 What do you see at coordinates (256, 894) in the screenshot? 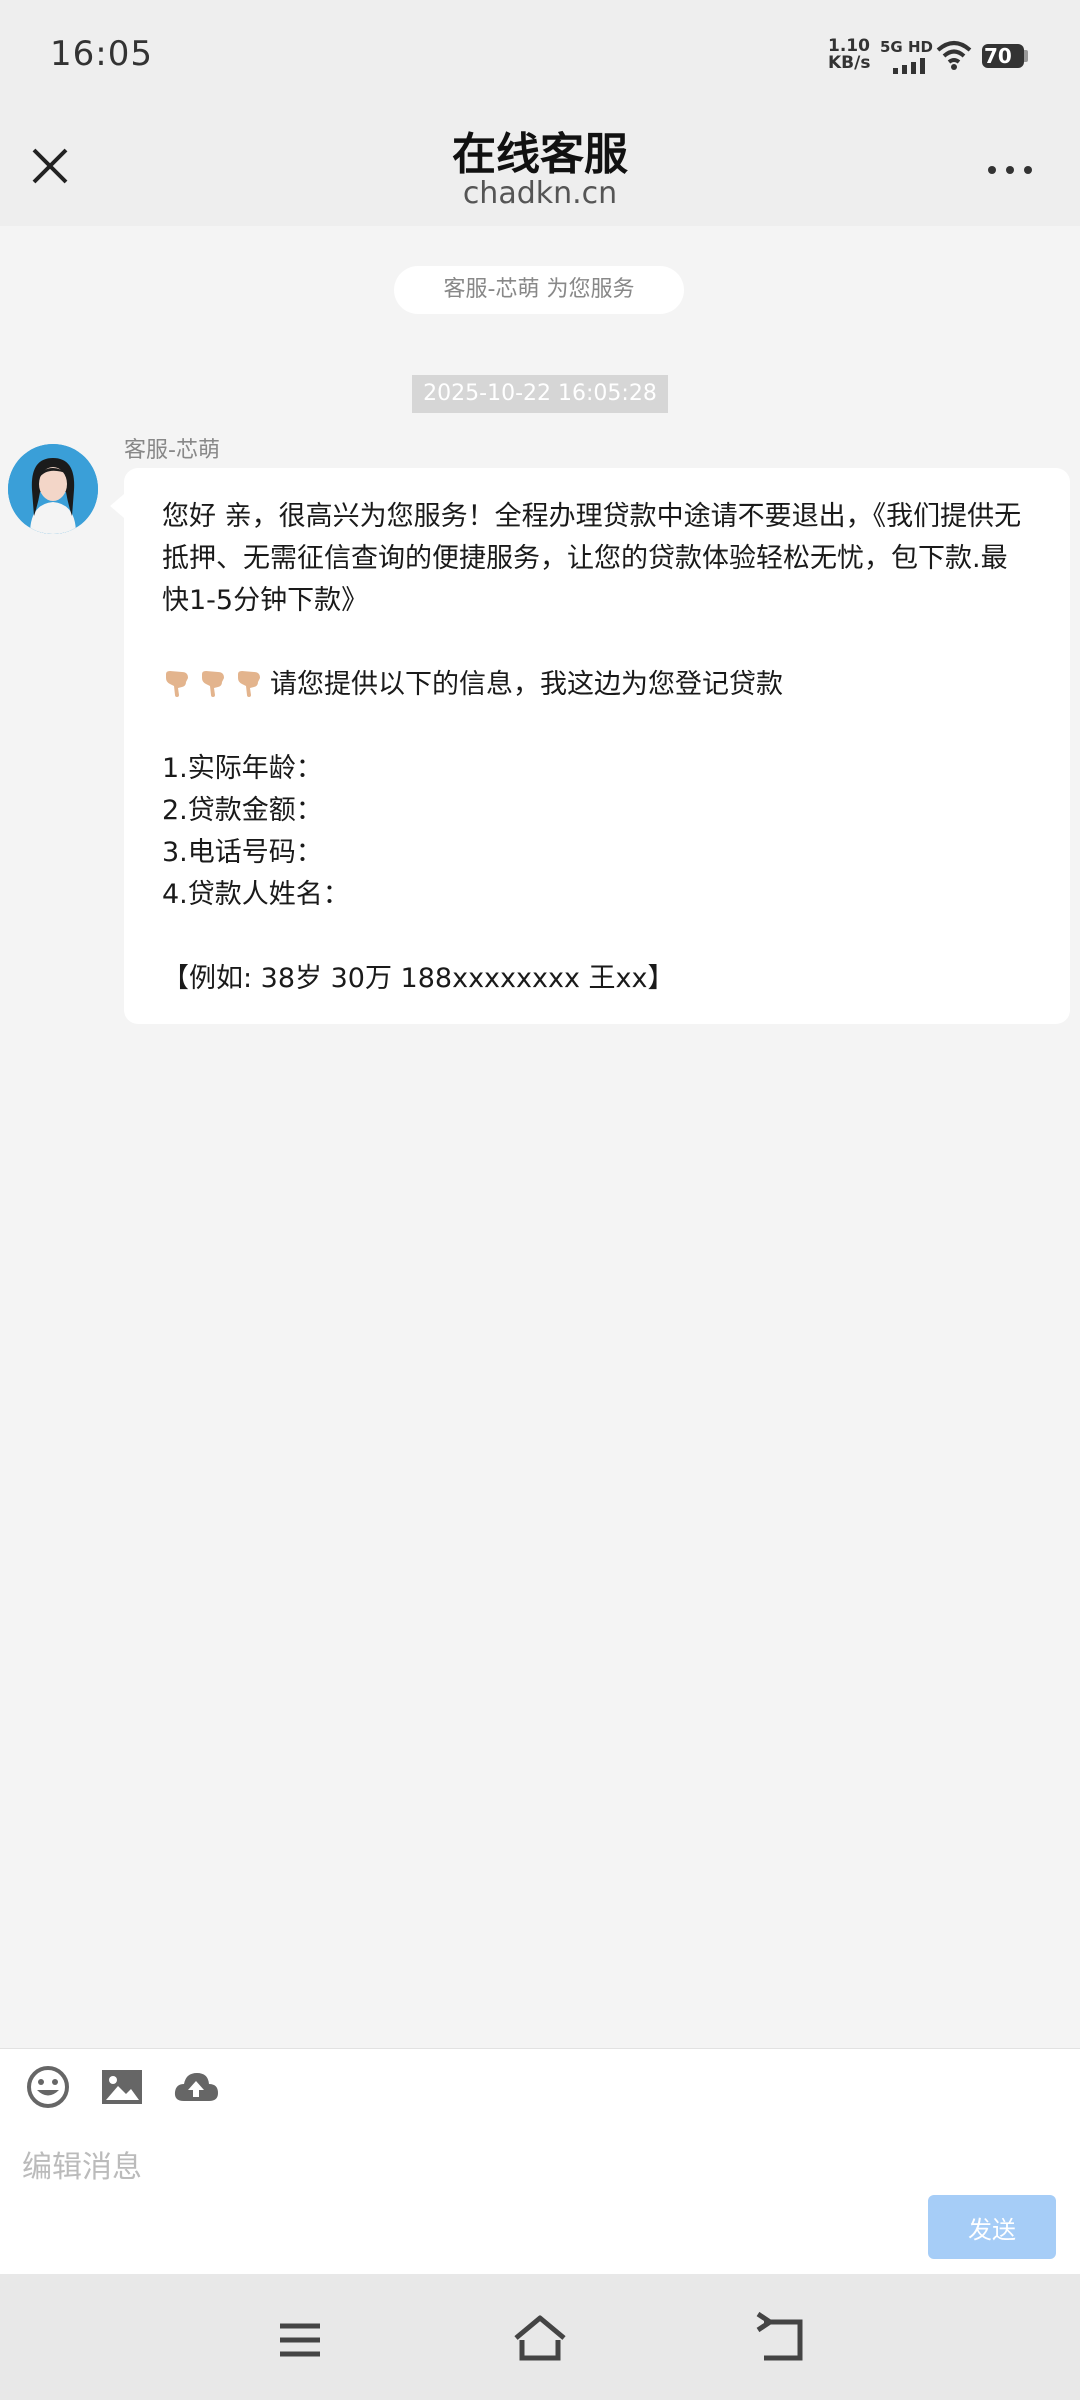
I see `form-item: 4.贷款人姓名：` at bounding box center [256, 894].